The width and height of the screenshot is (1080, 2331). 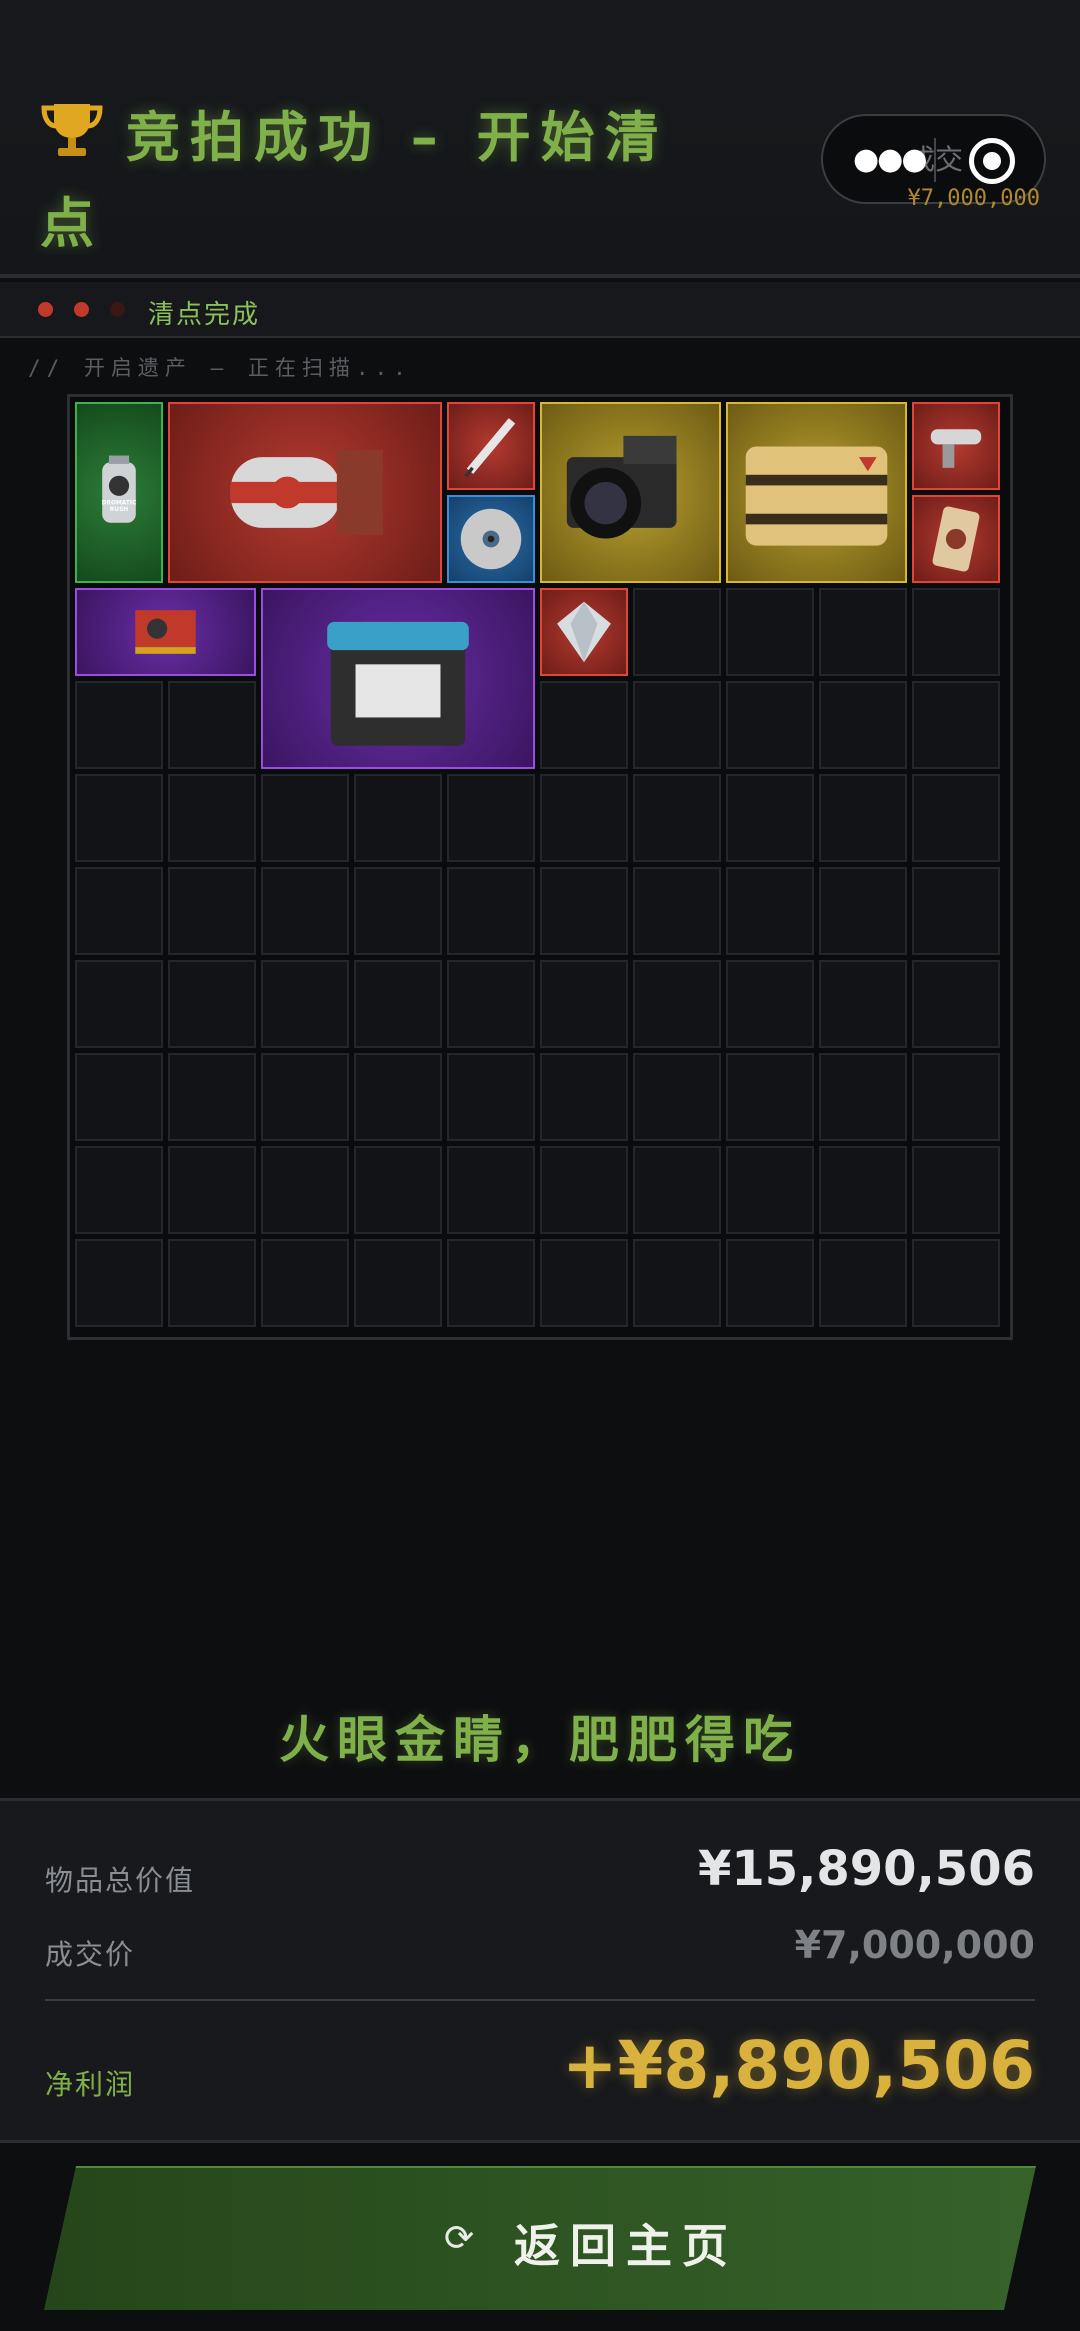 I want to click on more-dots-icon: ●●●, so click(x=890, y=159).